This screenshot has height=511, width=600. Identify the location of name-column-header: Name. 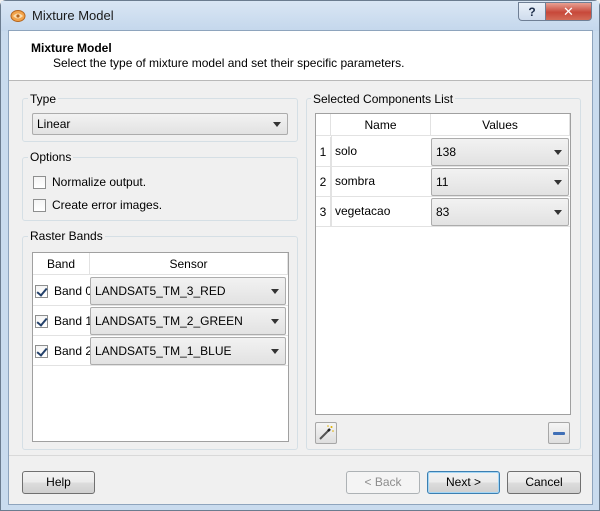
(381, 125).